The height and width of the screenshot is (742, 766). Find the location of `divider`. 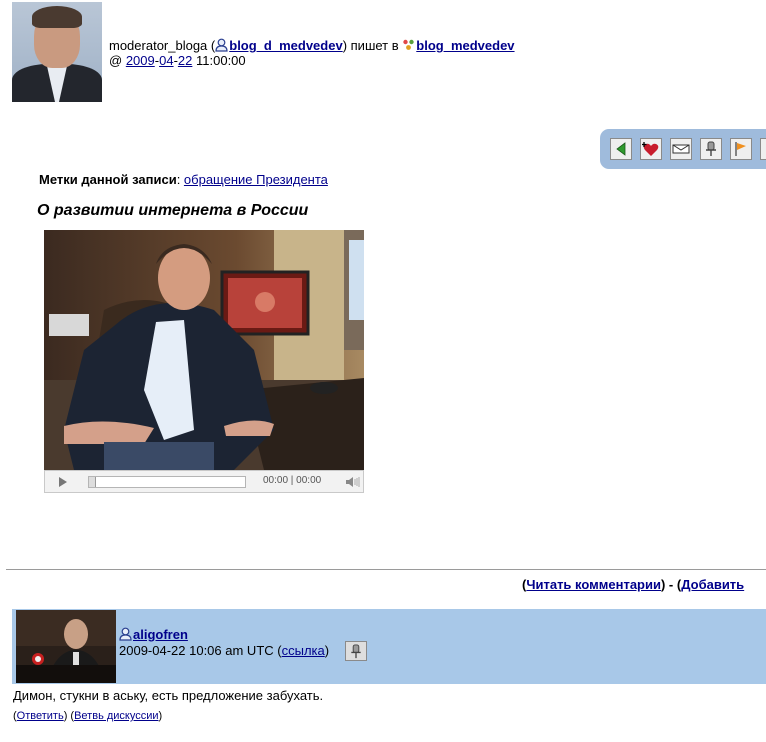

divider is located at coordinates (386, 569).